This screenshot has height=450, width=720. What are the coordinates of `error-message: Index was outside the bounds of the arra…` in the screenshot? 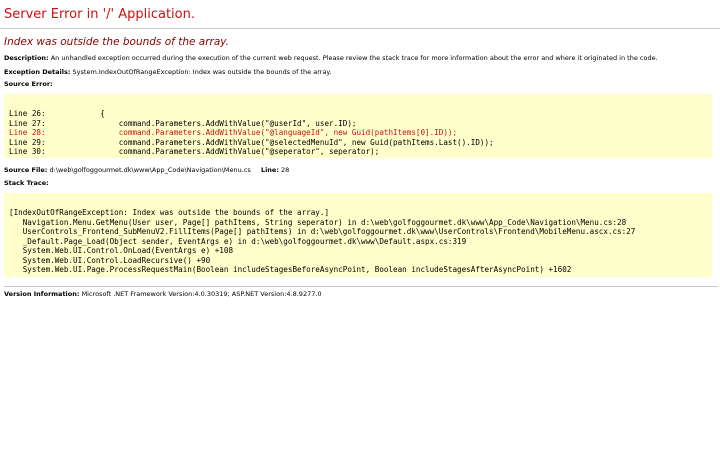 It's located at (117, 42).